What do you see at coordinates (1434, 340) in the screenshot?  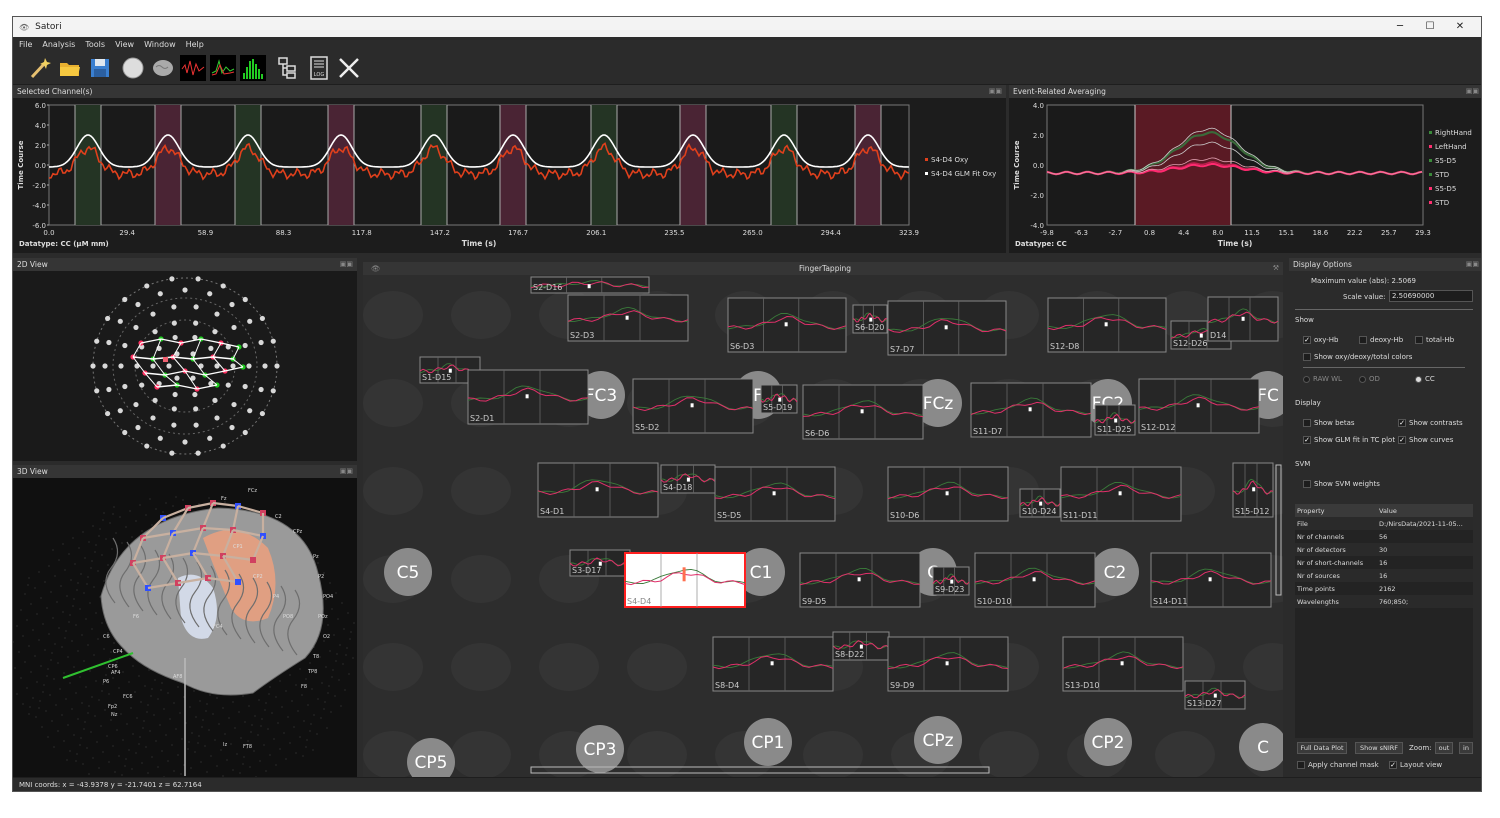 I see `total-hb-checkbox: total-Hb` at bounding box center [1434, 340].